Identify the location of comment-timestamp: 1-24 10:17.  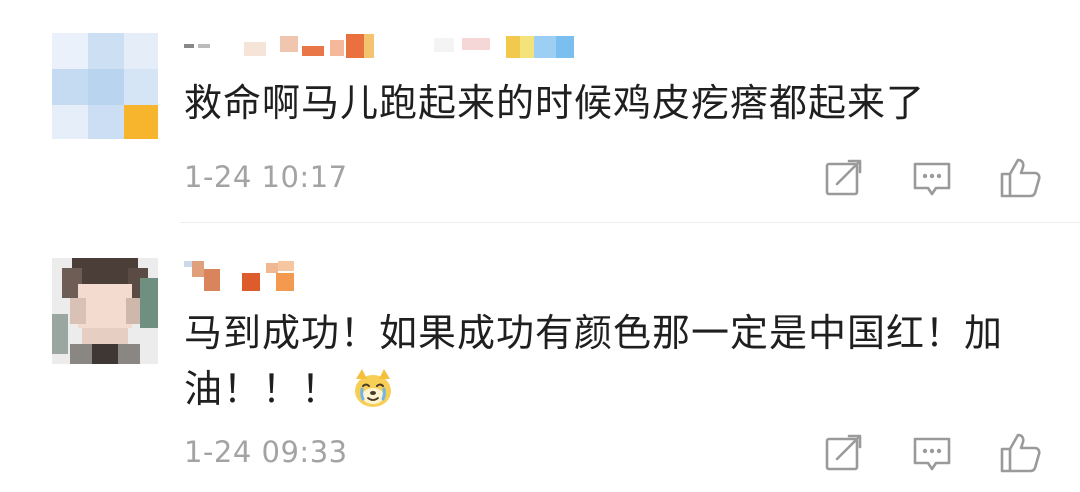
(266, 177).